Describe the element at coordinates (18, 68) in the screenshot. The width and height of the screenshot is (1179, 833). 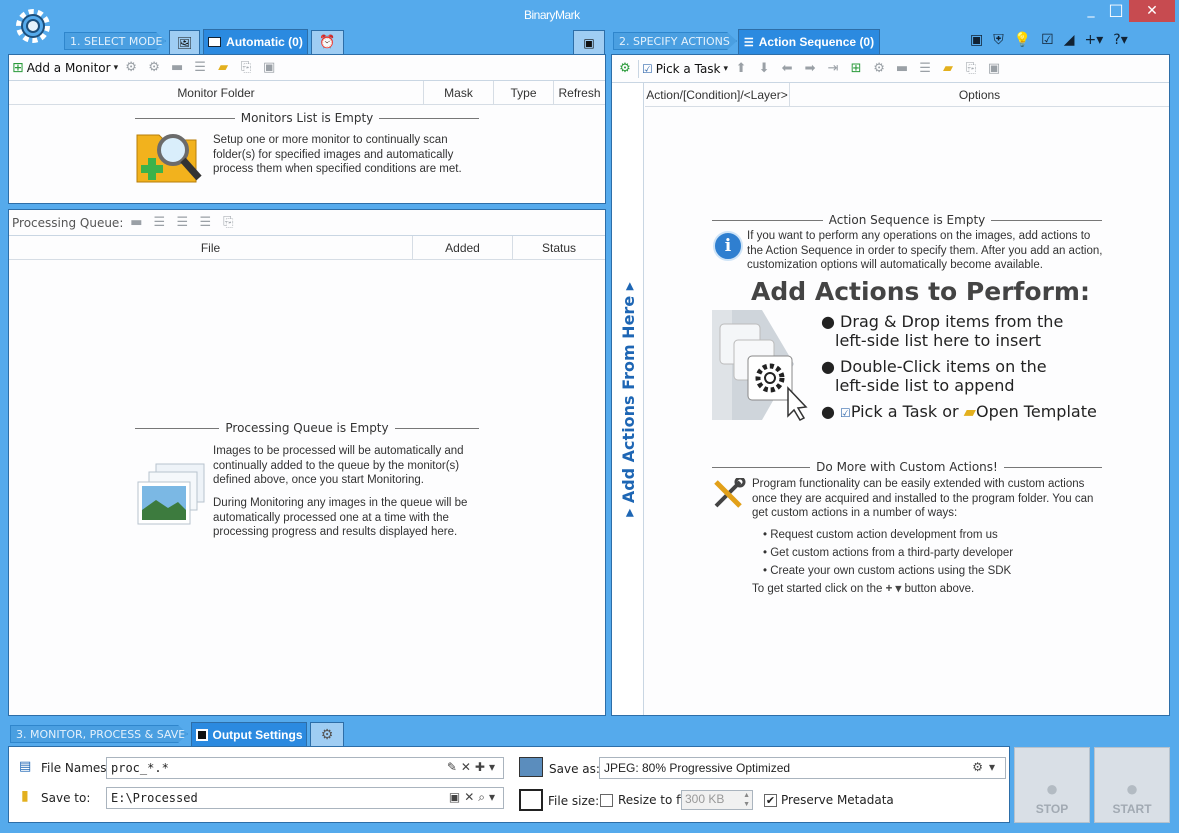
I see `add-monitor-icon: ⊞` at that location.